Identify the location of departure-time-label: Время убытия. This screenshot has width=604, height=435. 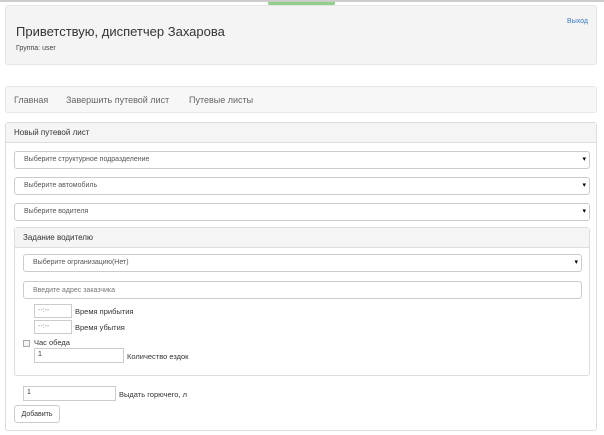
(100, 327).